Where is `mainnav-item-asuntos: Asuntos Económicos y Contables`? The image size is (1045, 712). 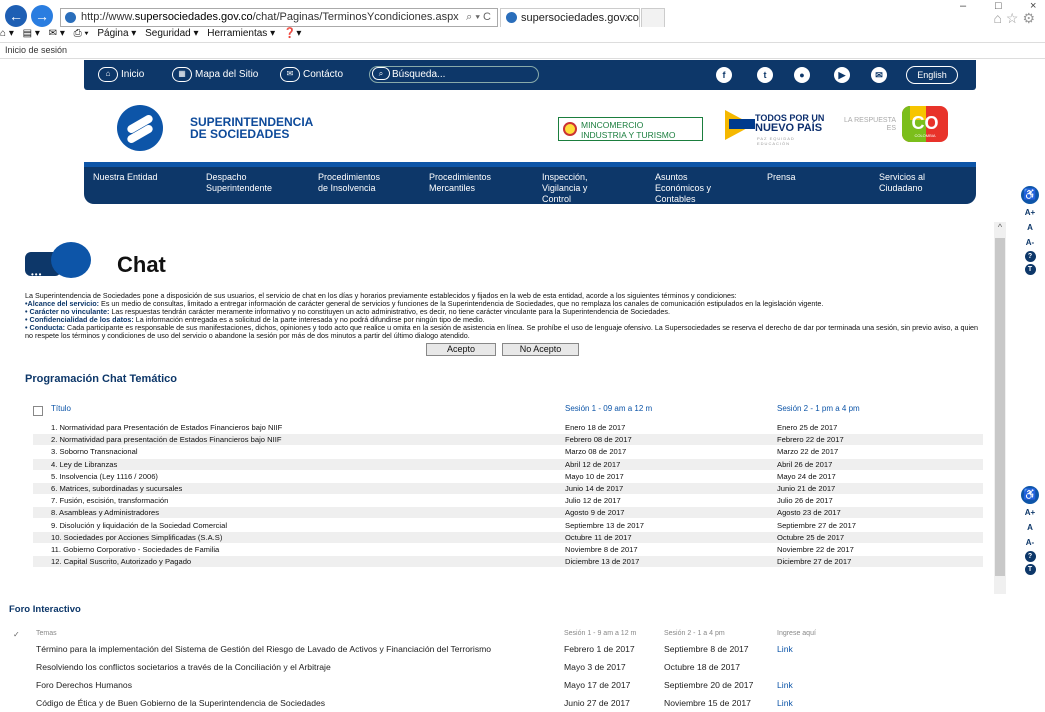
mainnav-item-asuntos: Asuntos Económicos y Contables is located at coordinates (683, 188).